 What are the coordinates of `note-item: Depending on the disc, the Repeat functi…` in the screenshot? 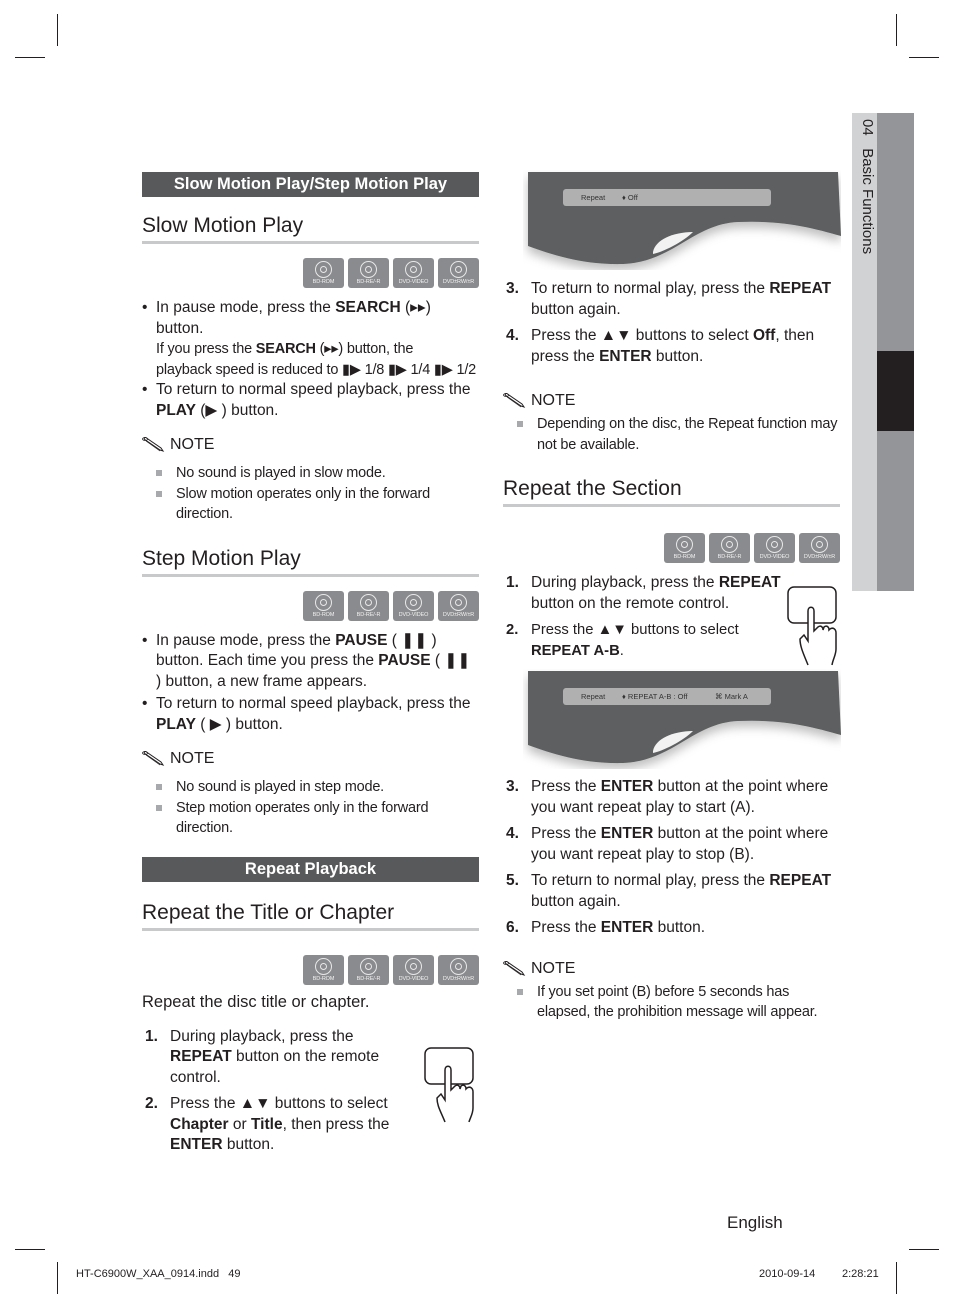 It's located at (678, 434).